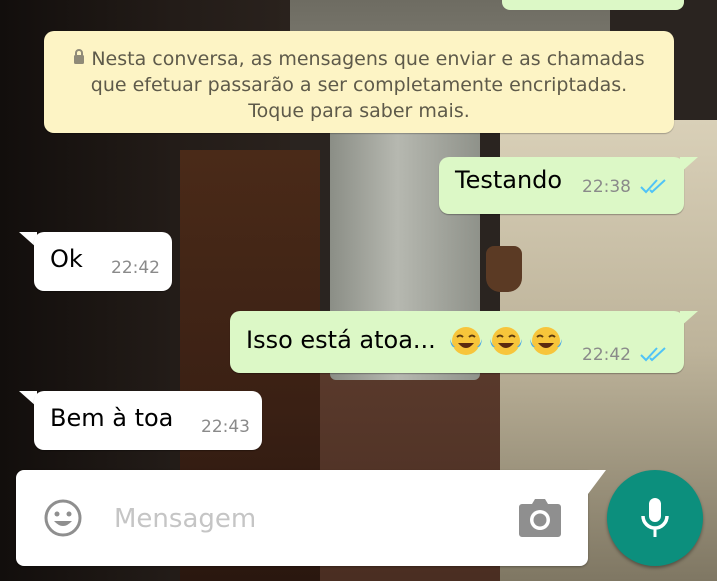 The width and height of the screenshot is (717, 581). I want to click on message-time: 22:38, so click(606, 187).